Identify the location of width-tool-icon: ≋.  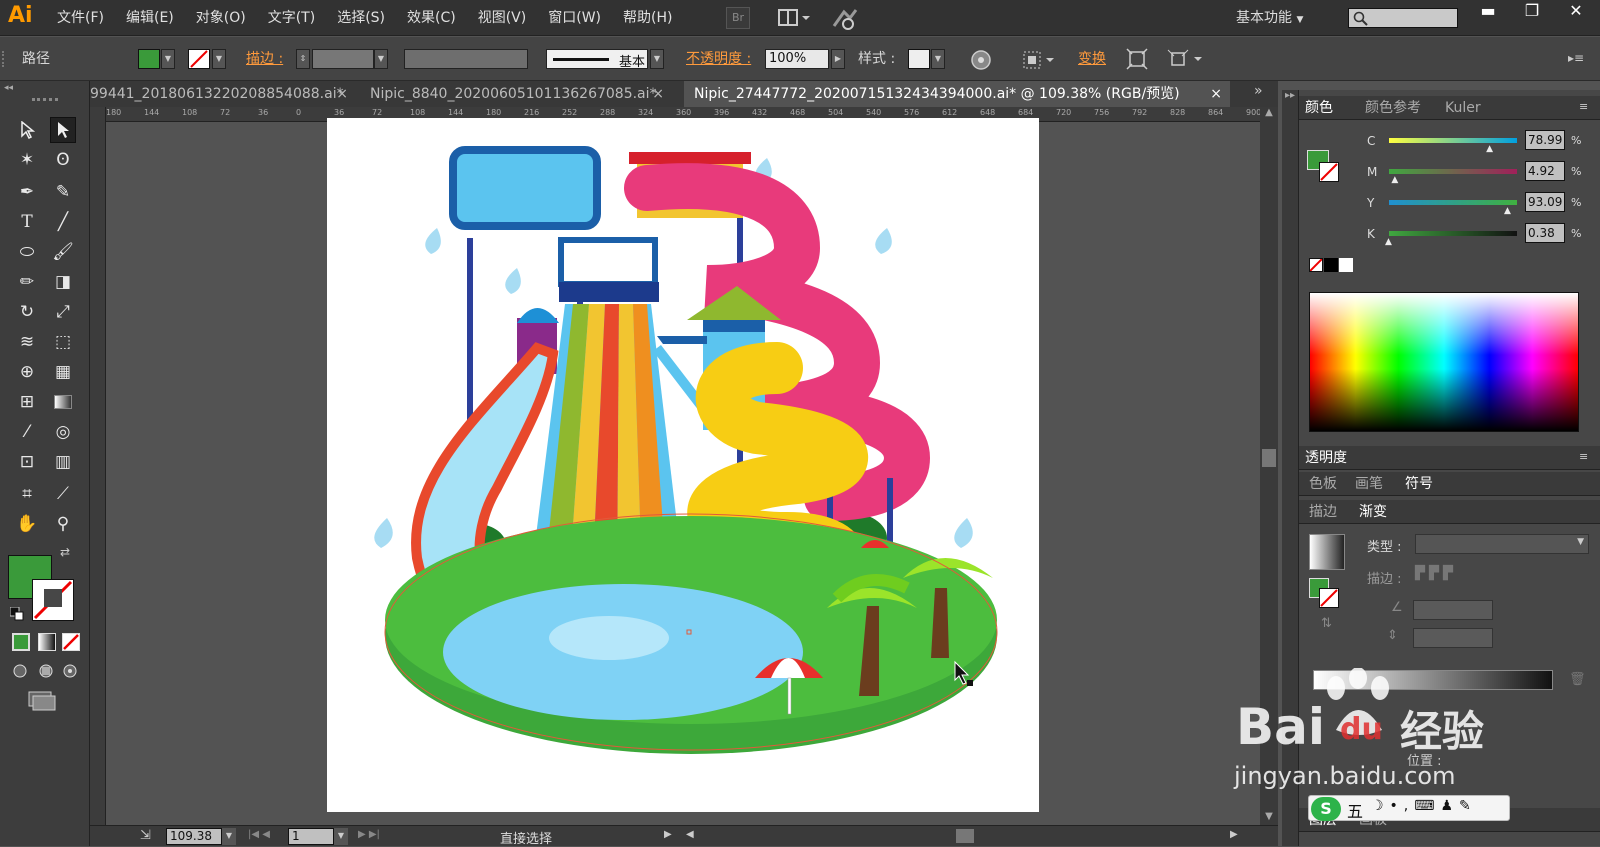
(27, 342).